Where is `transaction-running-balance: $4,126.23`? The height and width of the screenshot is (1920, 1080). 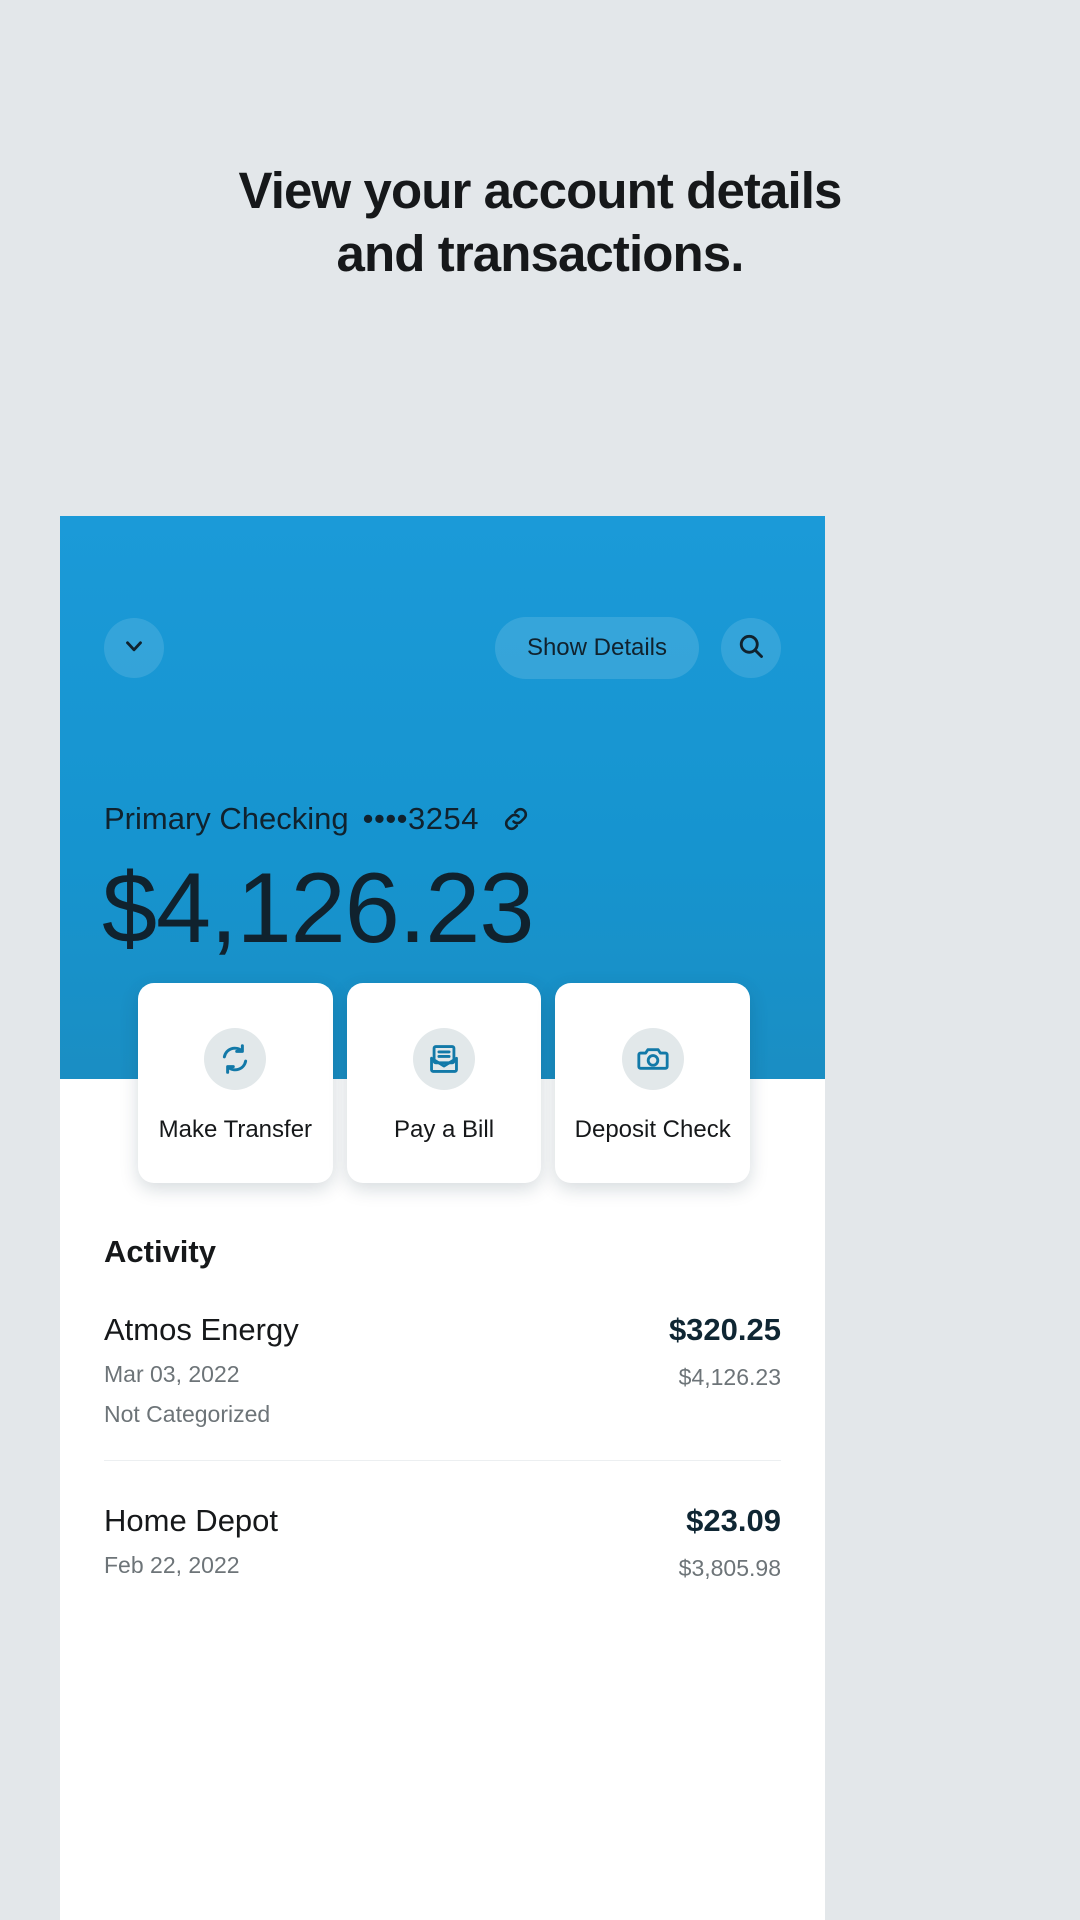 transaction-running-balance: $4,126.23 is located at coordinates (729, 1377).